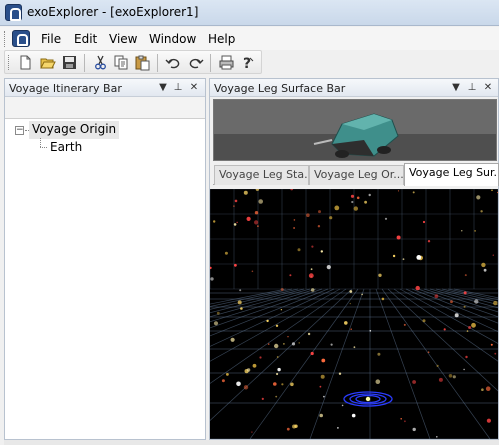 The width and height of the screenshot is (499, 445). Describe the element at coordinates (142, 62) in the screenshot. I see `paste-icon` at that location.